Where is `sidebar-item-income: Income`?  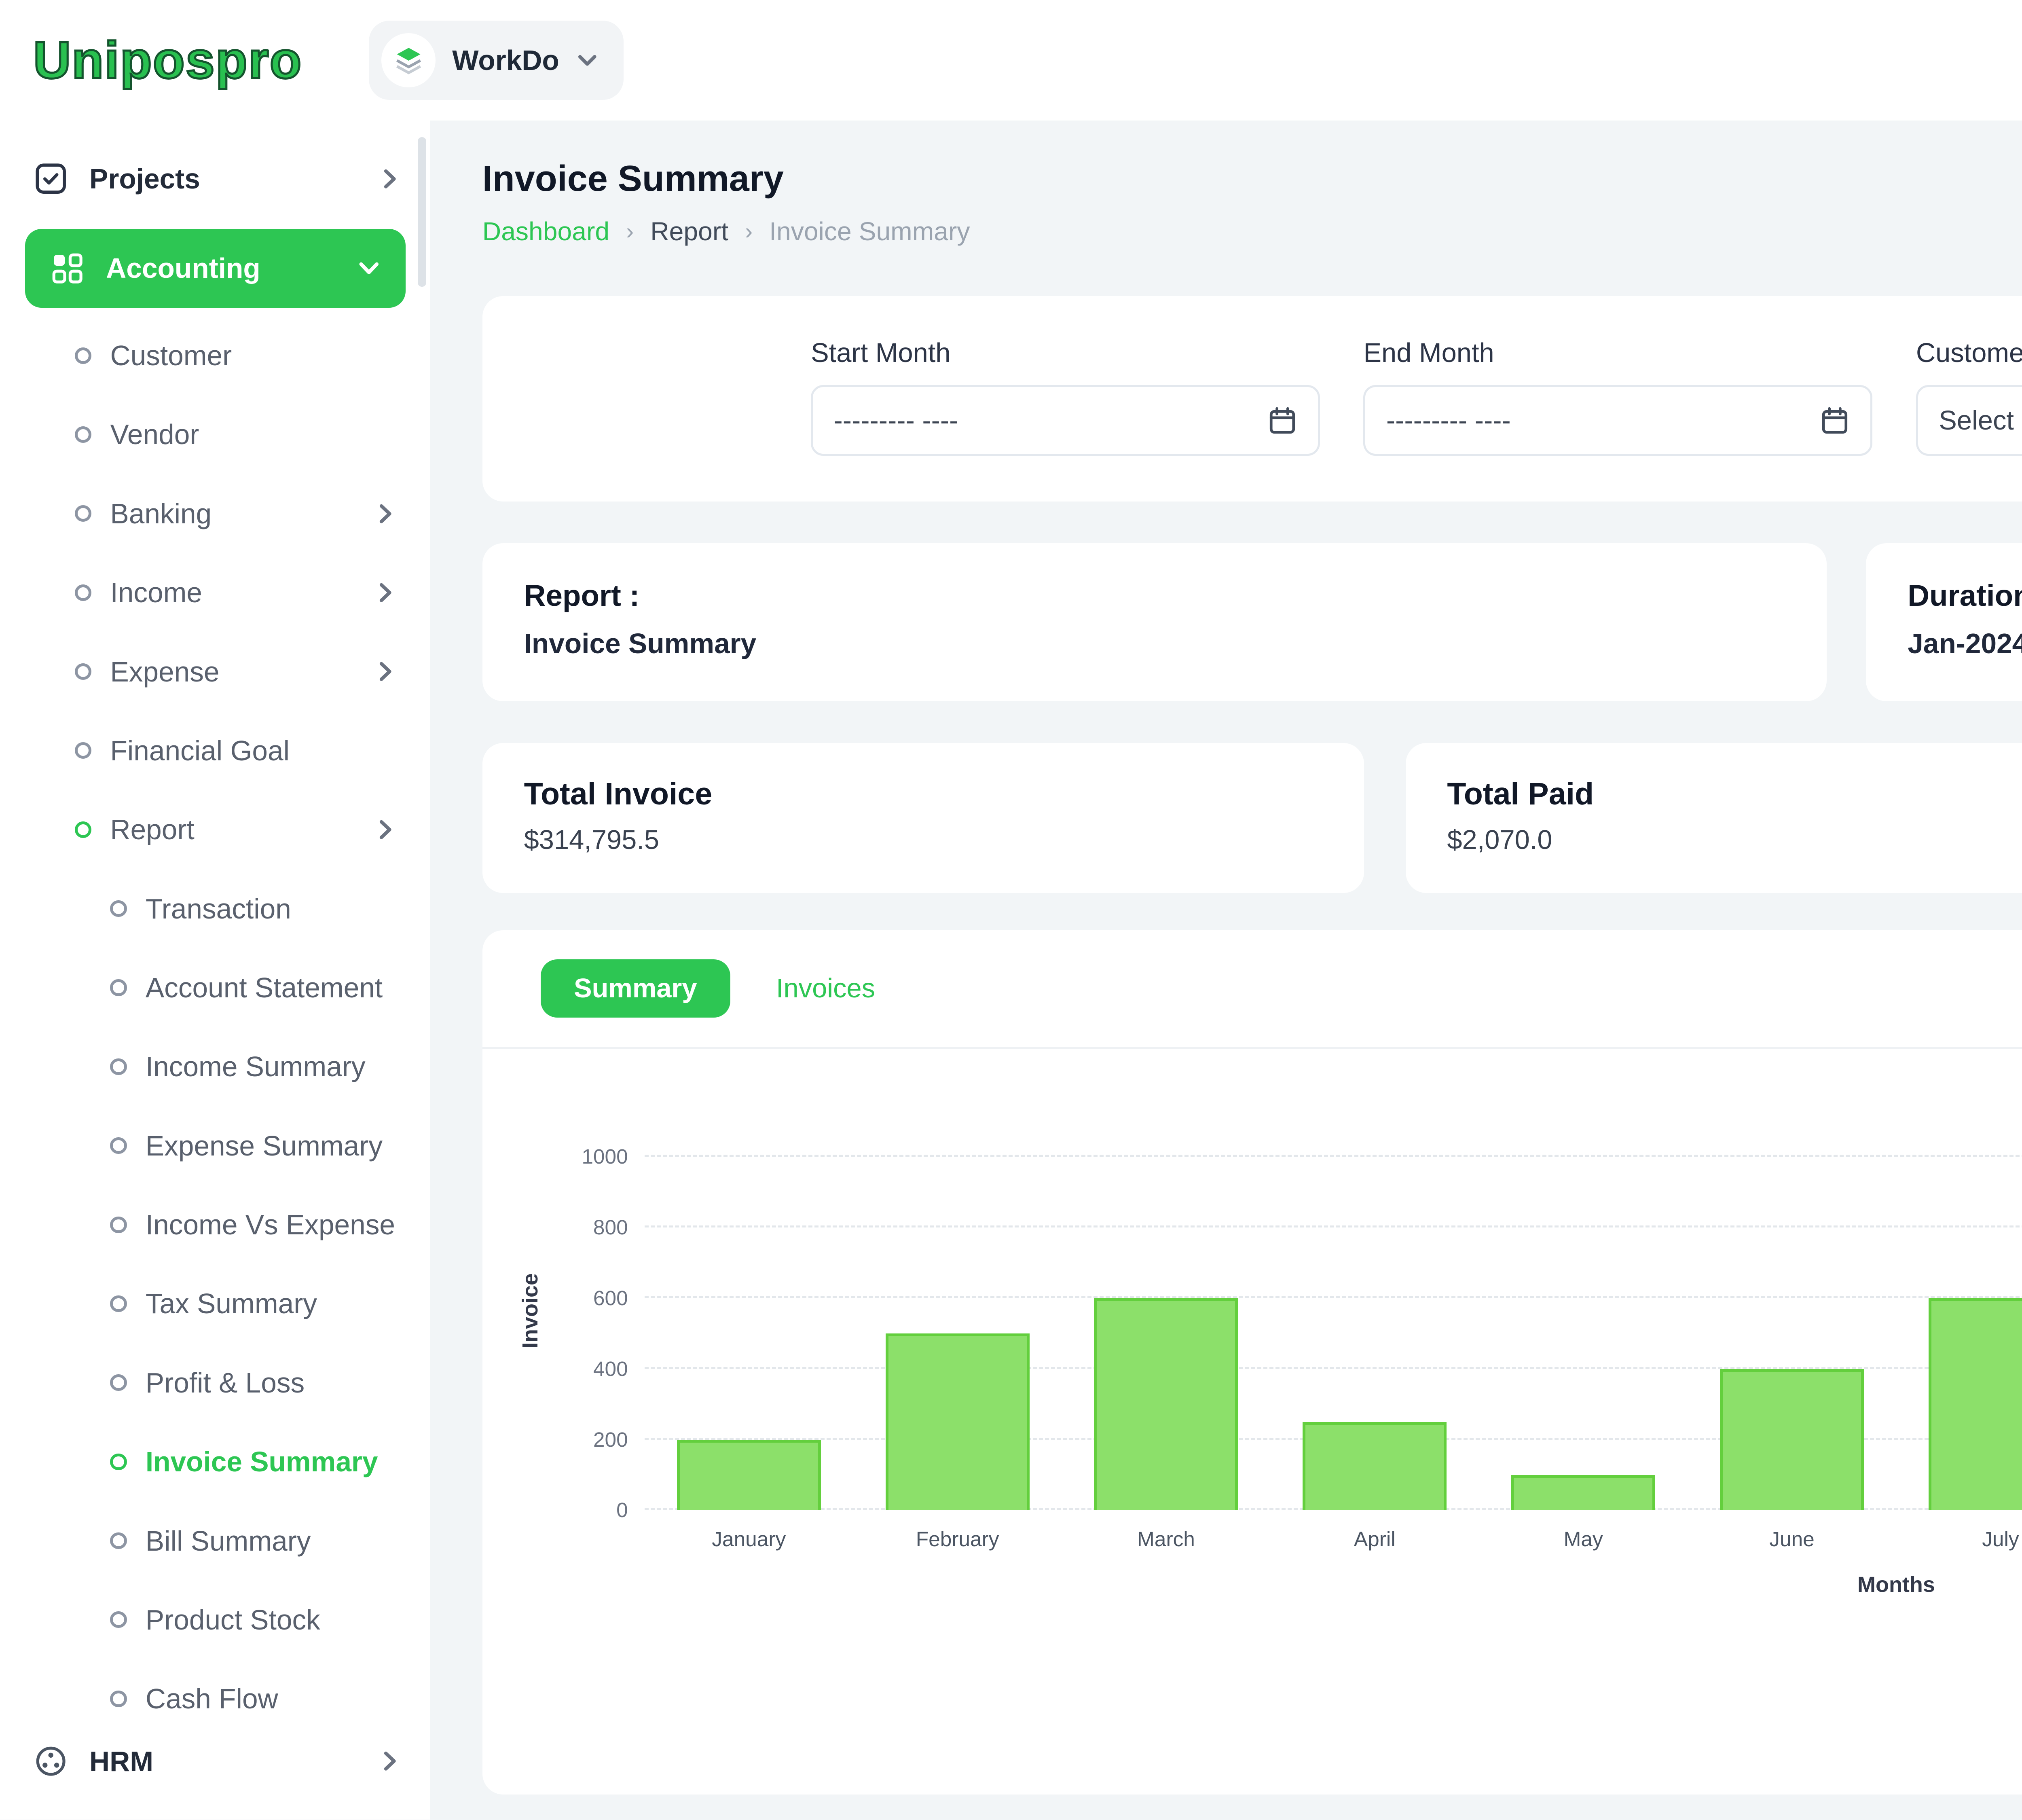 sidebar-item-income: Income is located at coordinates (215, 592).